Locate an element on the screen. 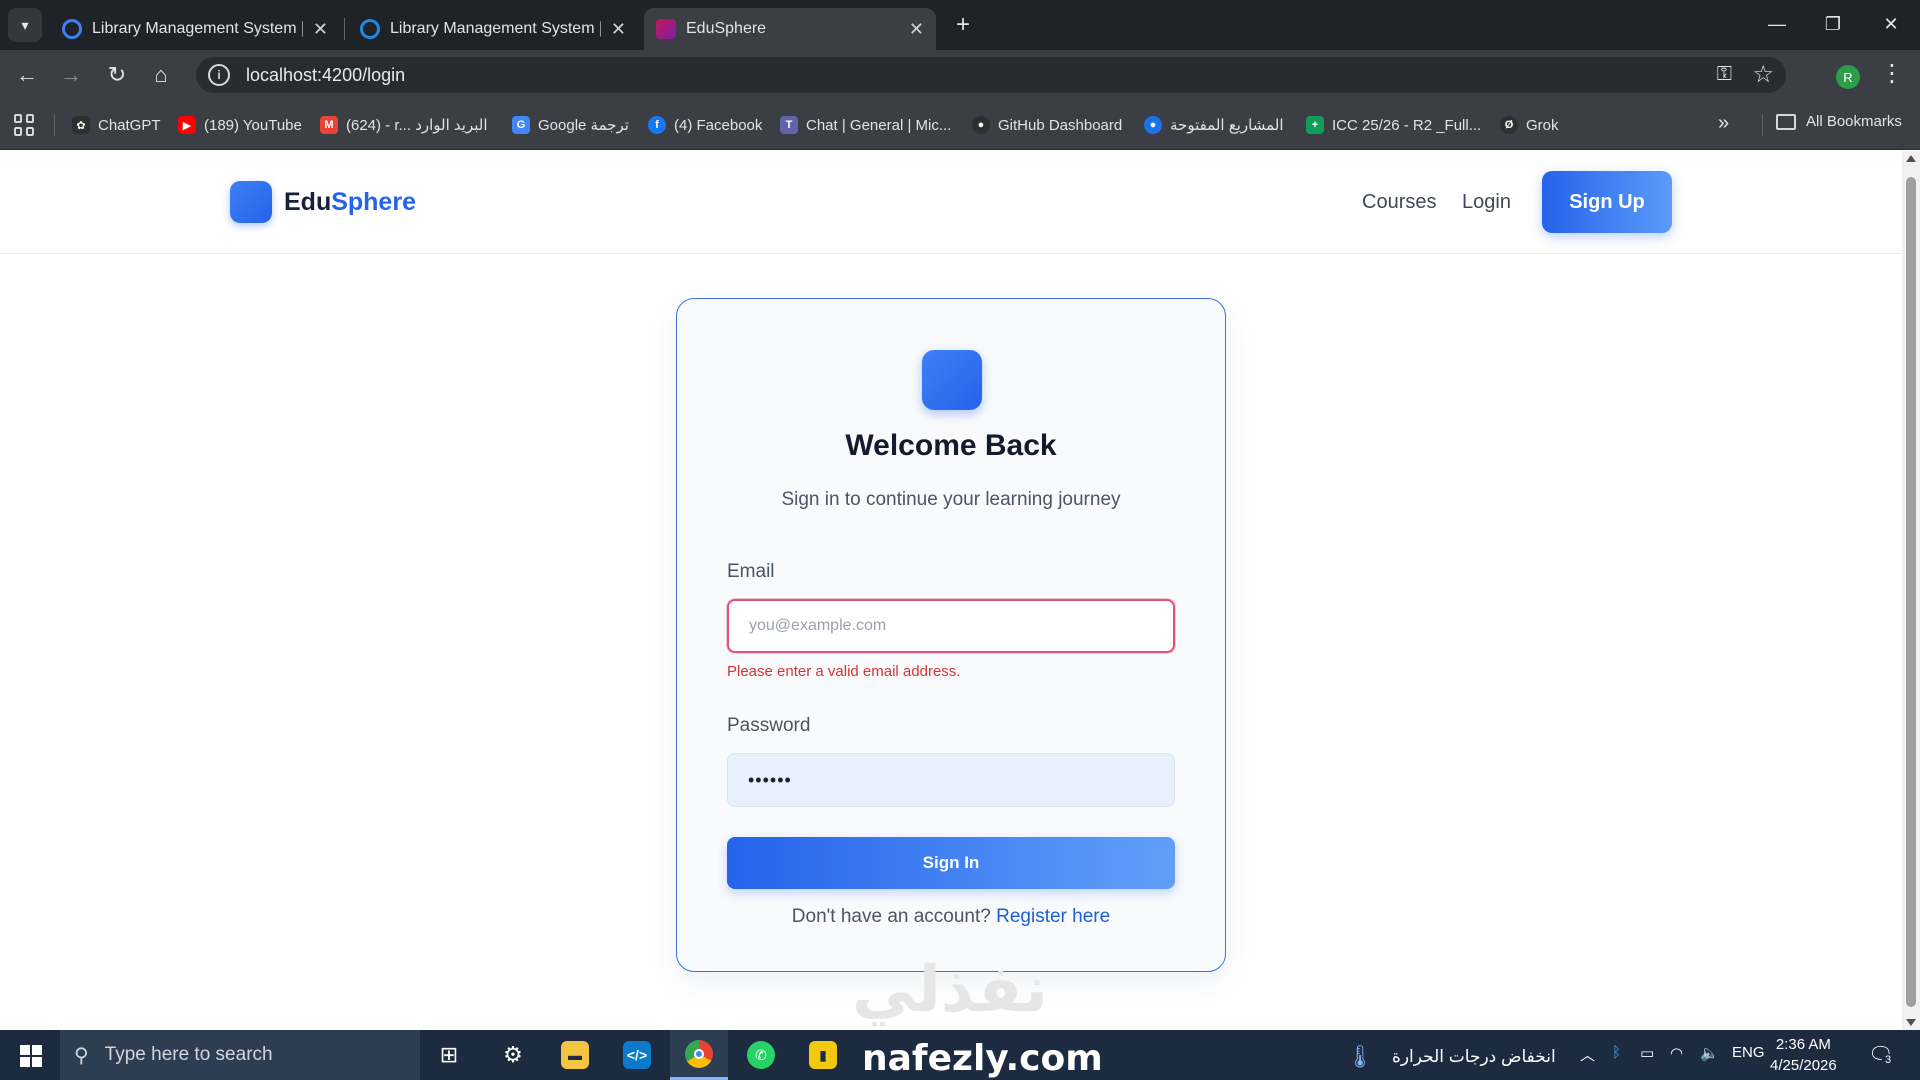  register-link: Register here is located at coordinates (1053, 916).